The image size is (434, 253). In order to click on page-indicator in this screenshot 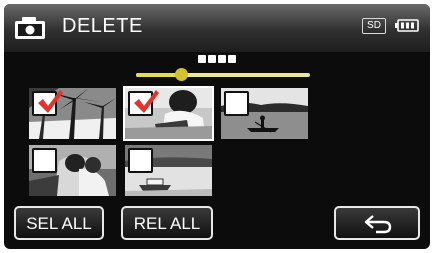, I will do `click(217, 59)`.